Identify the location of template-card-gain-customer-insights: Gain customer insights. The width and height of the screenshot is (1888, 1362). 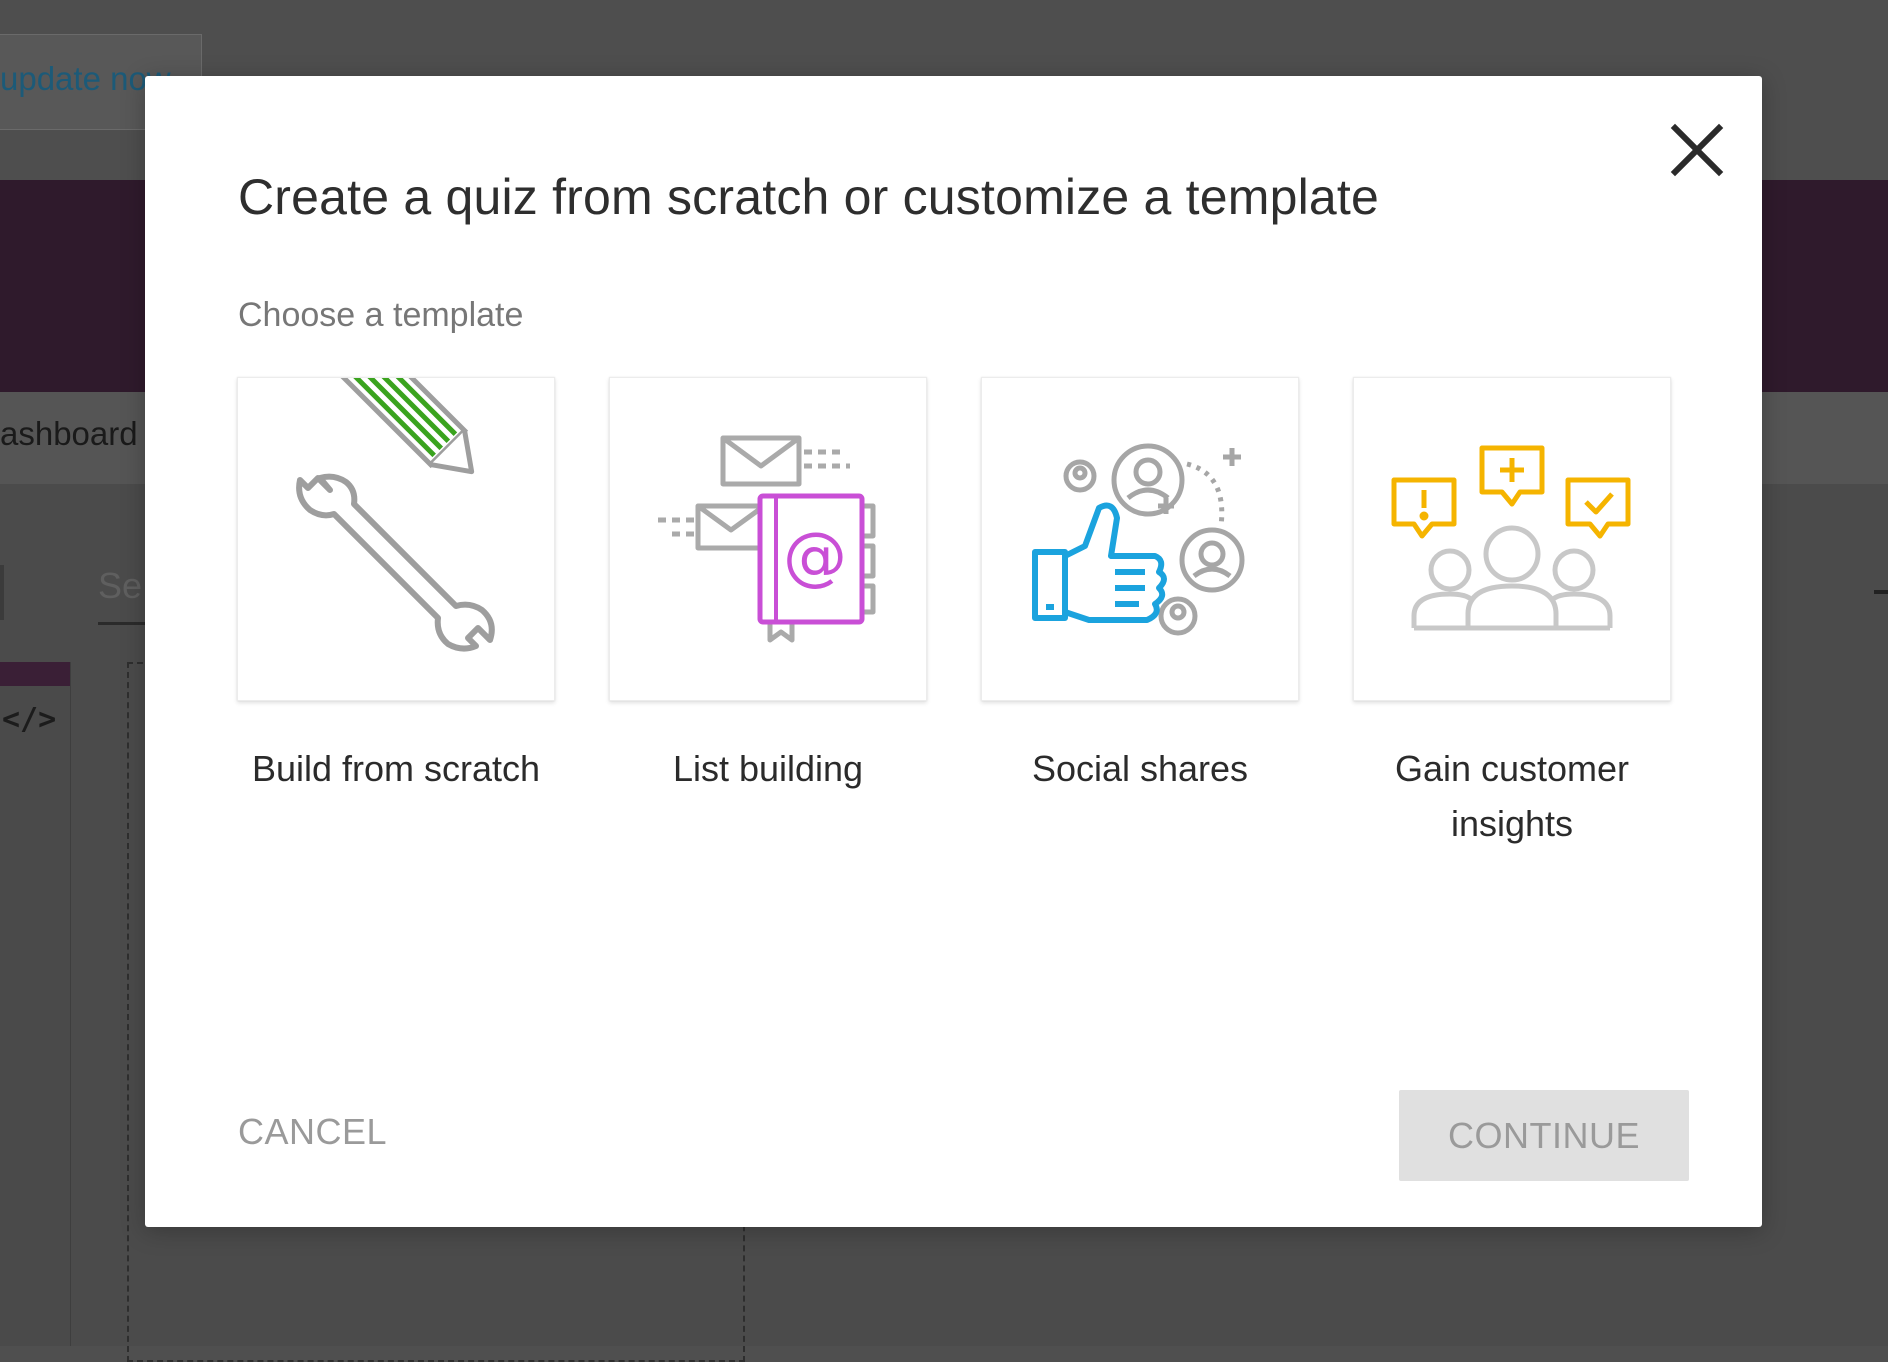
(1512, 614).